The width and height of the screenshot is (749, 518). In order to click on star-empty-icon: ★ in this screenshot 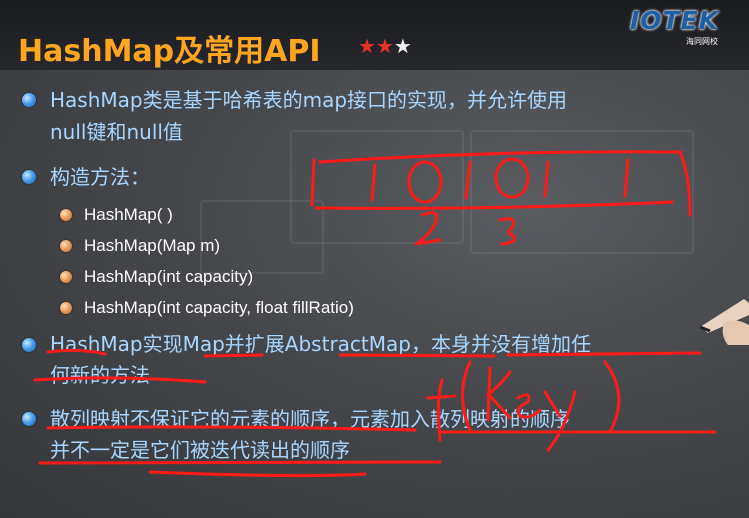, I will do `click(402, 46)`.